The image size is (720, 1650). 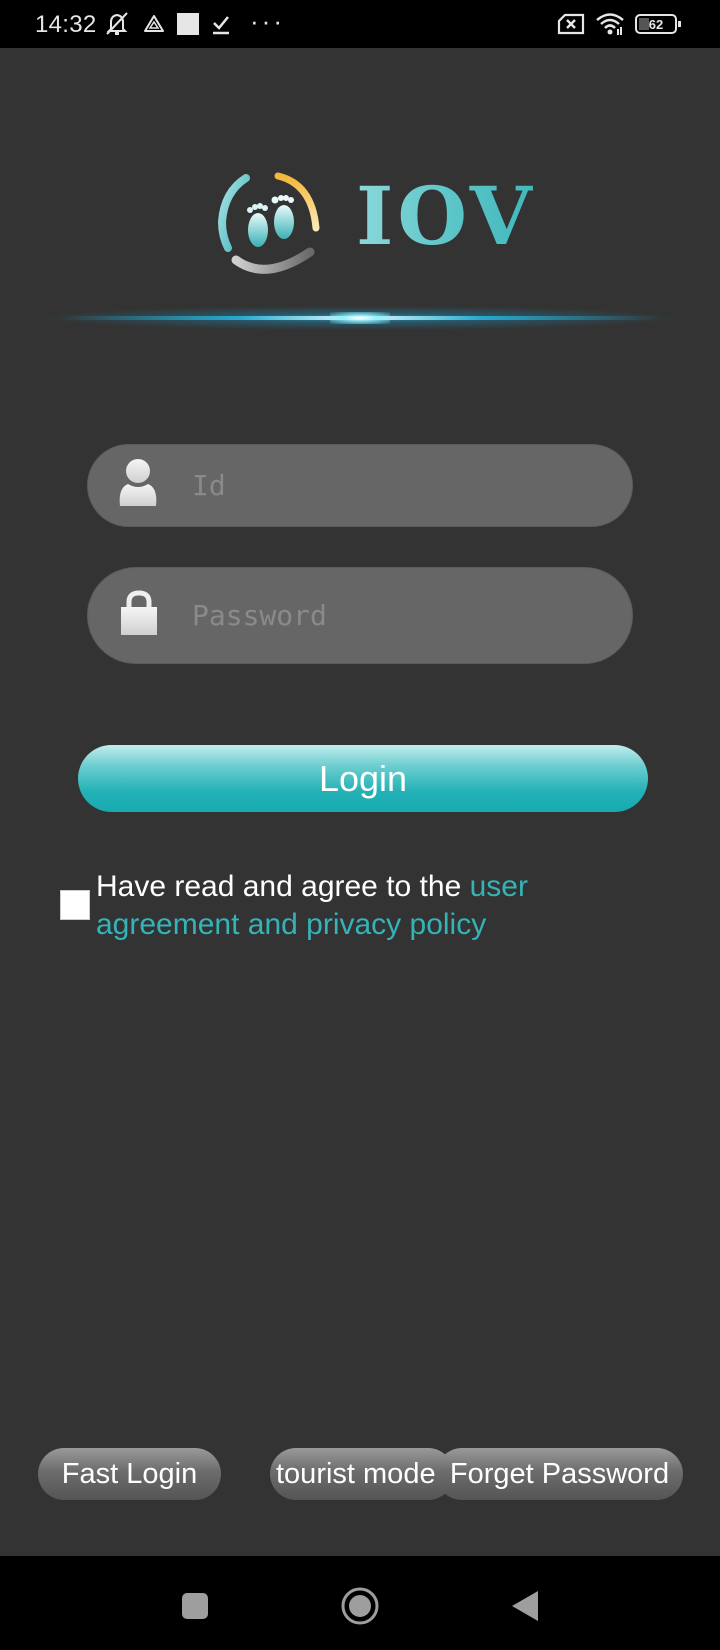 I want to click on user-icon, so click(x=138, y=485).